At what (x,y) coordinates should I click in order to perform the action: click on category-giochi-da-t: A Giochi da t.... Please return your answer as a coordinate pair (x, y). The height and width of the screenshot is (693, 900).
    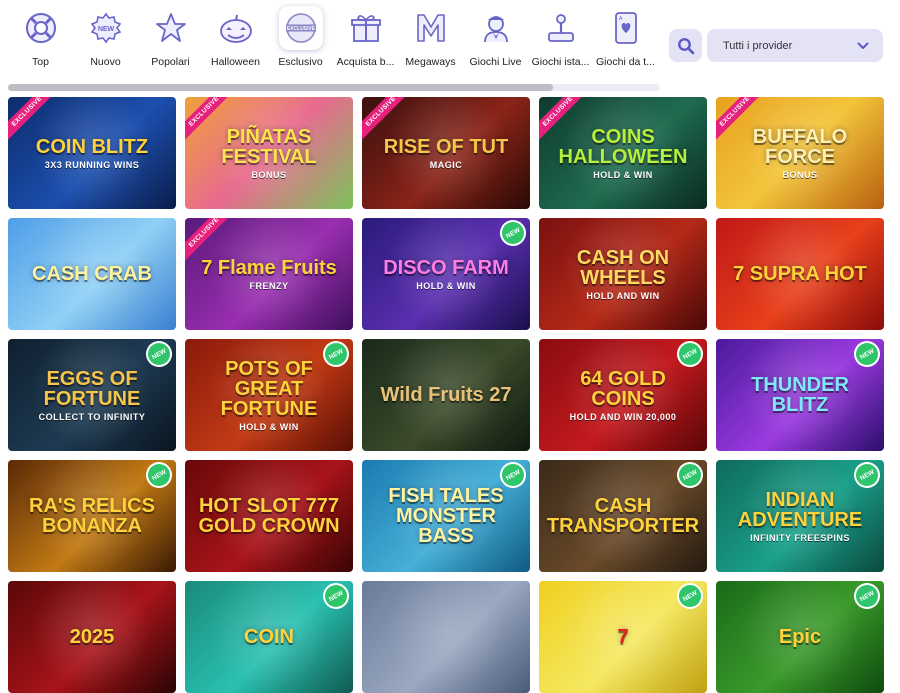
    Looking at the image, I should click on (625, 36).